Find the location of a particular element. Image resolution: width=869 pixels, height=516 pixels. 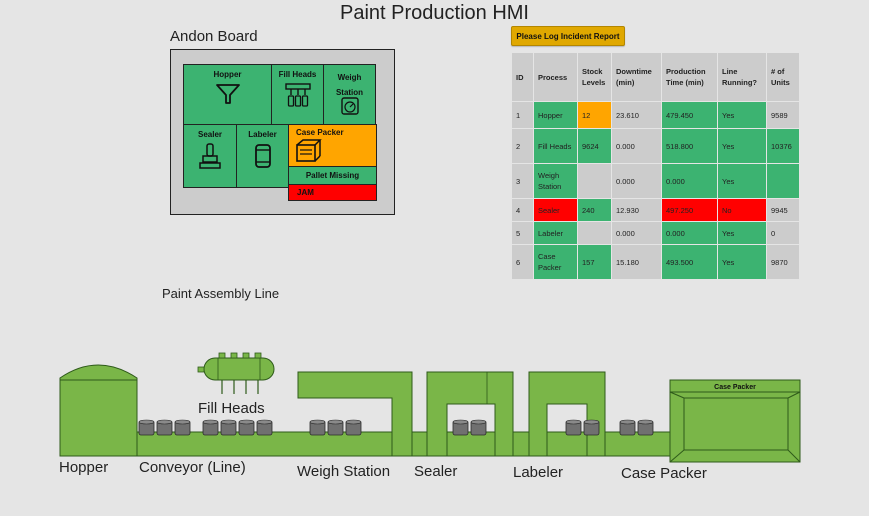

table-cell: 9624 is located at coordinates (594, 146).